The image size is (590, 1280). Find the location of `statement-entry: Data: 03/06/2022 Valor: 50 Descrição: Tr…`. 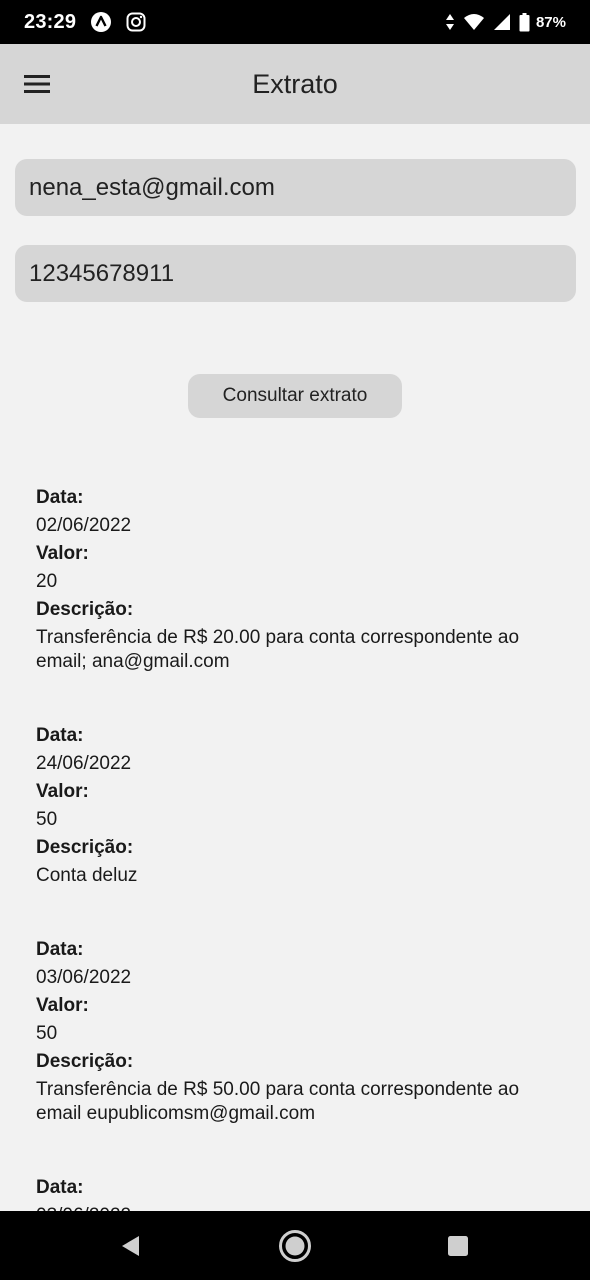

statement-entry: Data: 03/06/2022 Valor: 50 Descrição: Tr… is located at coordinates (295, 1031).